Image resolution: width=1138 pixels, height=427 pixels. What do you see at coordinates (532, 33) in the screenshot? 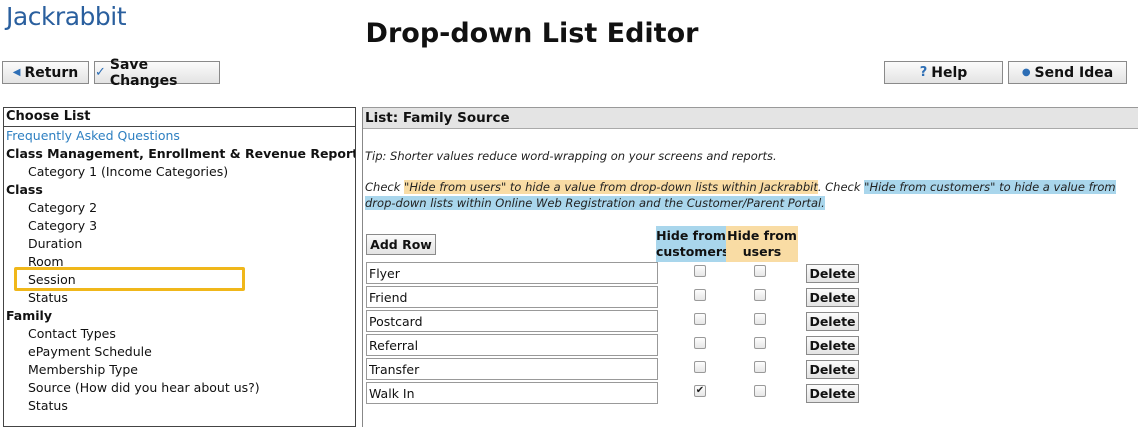
I see `page-title: Drop-down List Editor` at bounding box center [532, 33].